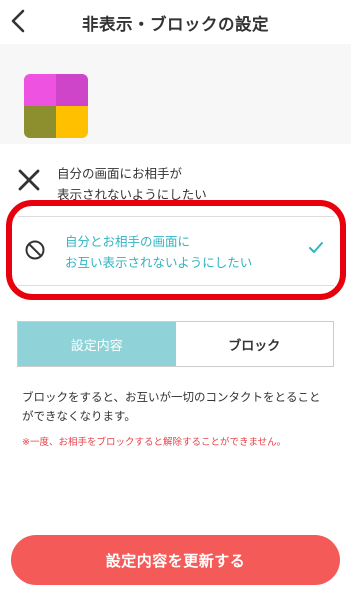 This screenshot has height=600, width=351. I want to click on tab-block: ブロック, so click(254, 344).